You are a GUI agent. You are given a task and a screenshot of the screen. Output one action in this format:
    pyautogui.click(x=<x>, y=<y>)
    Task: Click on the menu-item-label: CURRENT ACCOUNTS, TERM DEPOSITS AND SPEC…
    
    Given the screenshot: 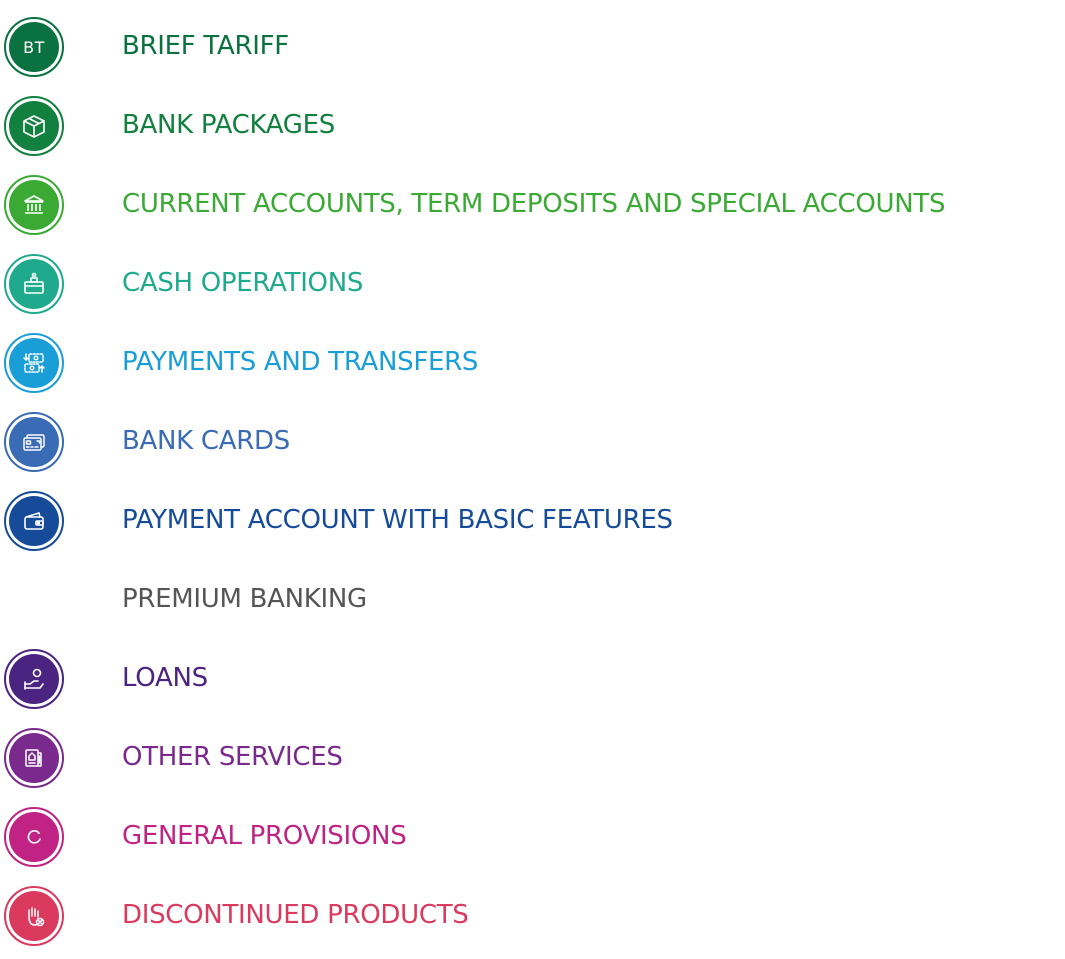 What is the action you would take?
    pyautogui.click(x=534, y=204)
    